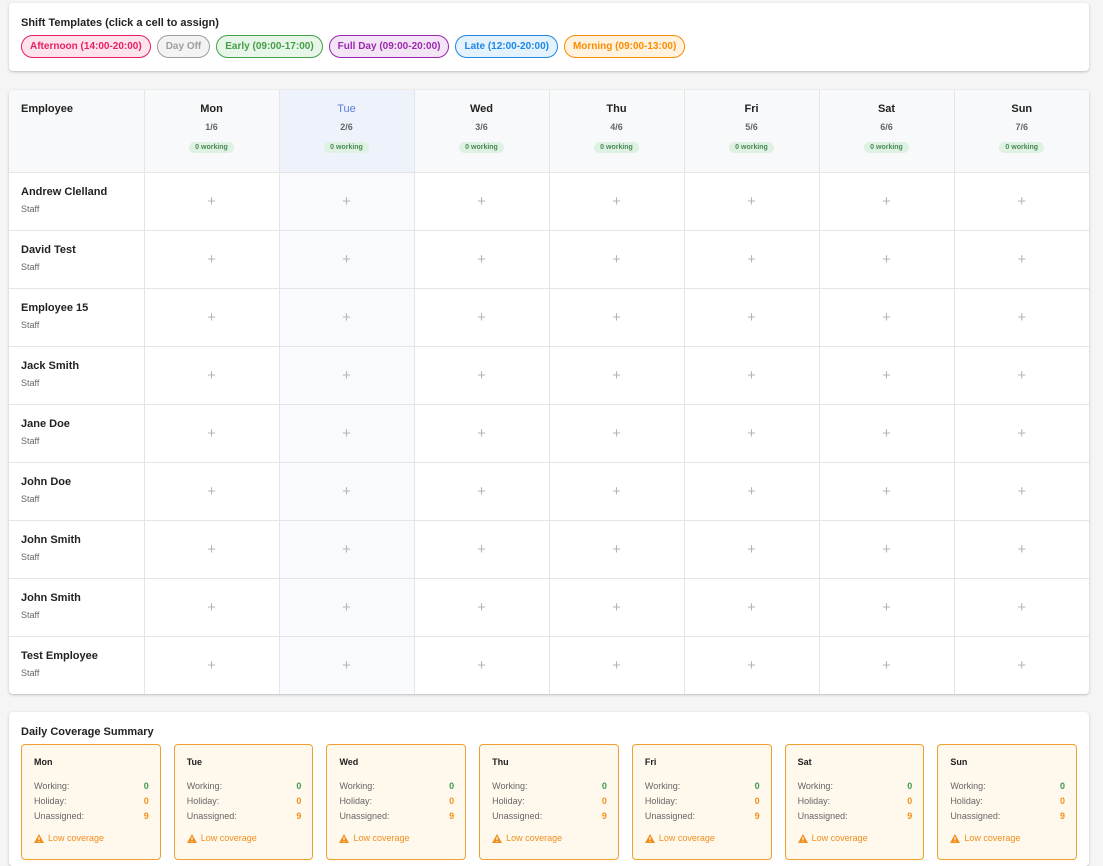  What do you see at coordinates (269, 46) in the screenshot?
I see `shift-template-chip: Early (09:00-17:00)` at bounding box center [269, 46].